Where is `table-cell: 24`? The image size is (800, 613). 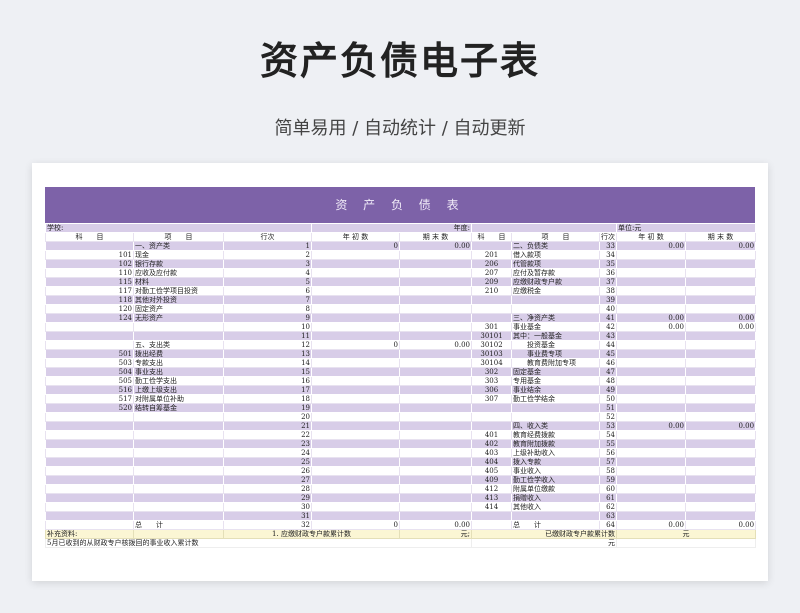 table-cell: 24 is located at coordinates (267, 453).